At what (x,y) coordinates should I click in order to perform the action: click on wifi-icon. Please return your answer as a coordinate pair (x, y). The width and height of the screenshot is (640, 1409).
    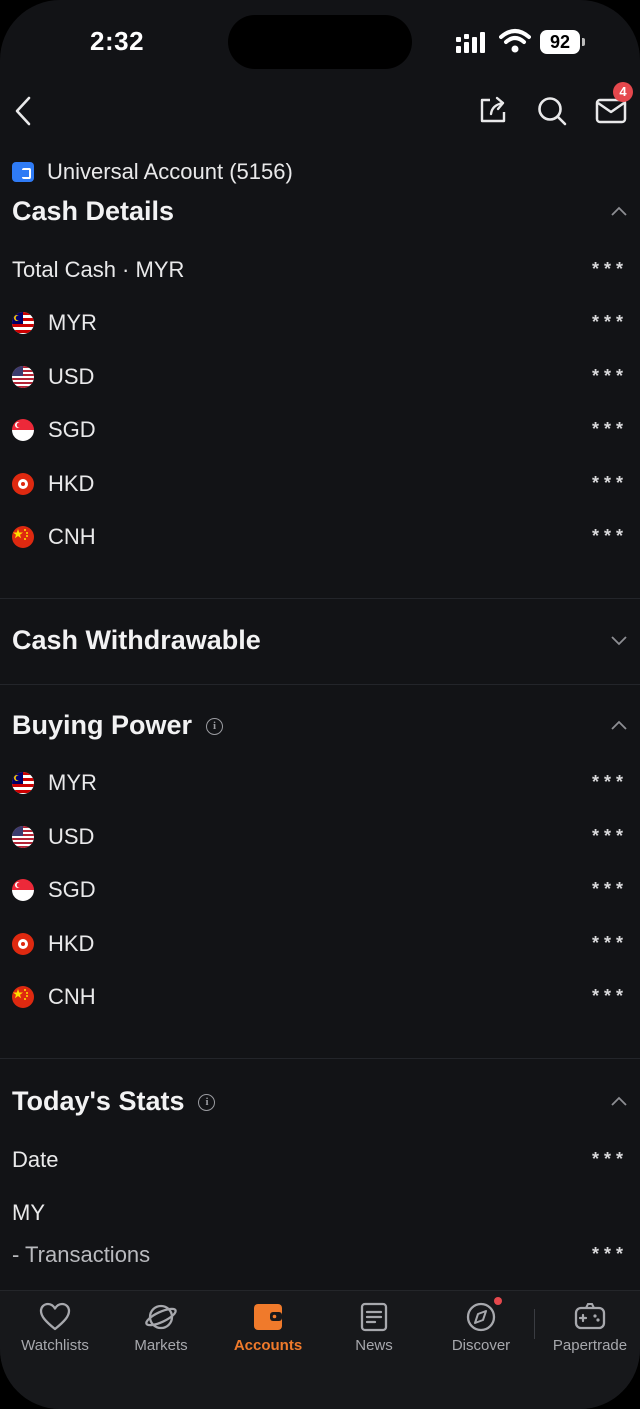
    Looking at the image, I should click on (515, 41).